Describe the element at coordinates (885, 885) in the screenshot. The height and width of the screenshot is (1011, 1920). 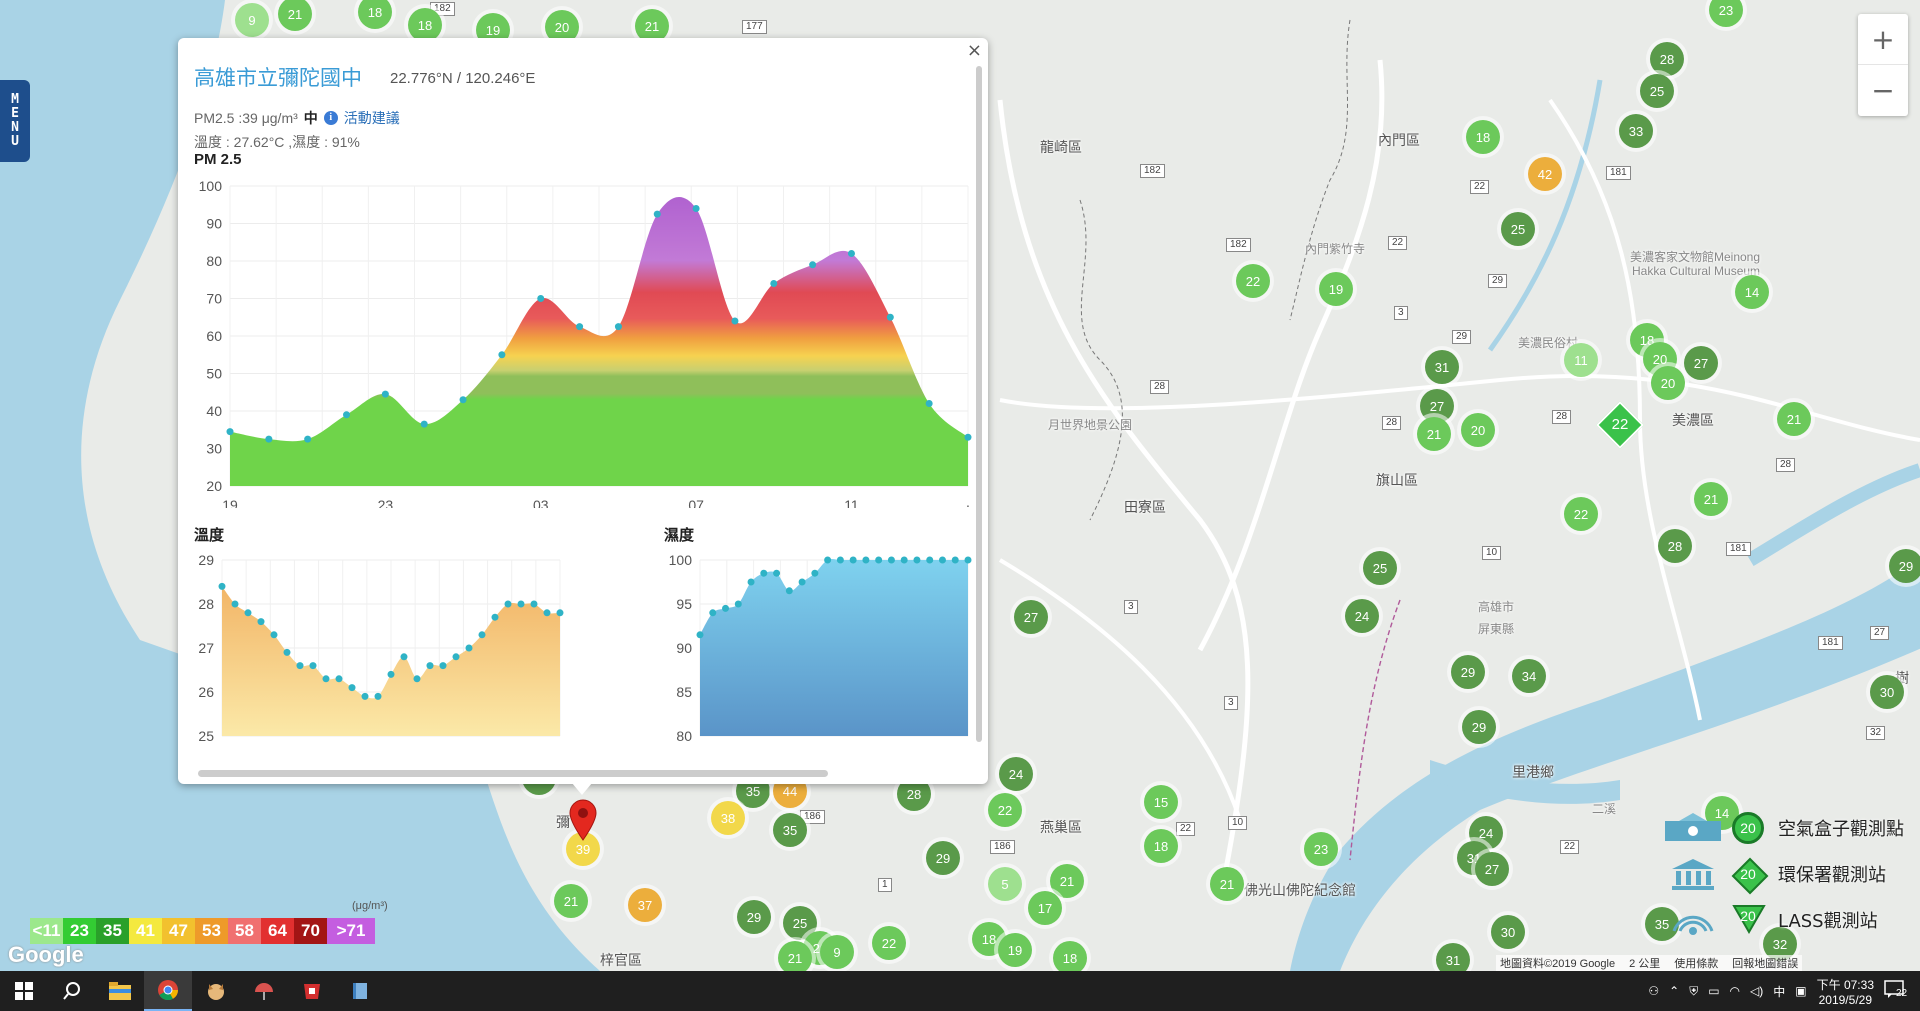
I see `road-shield: 1` at that location.